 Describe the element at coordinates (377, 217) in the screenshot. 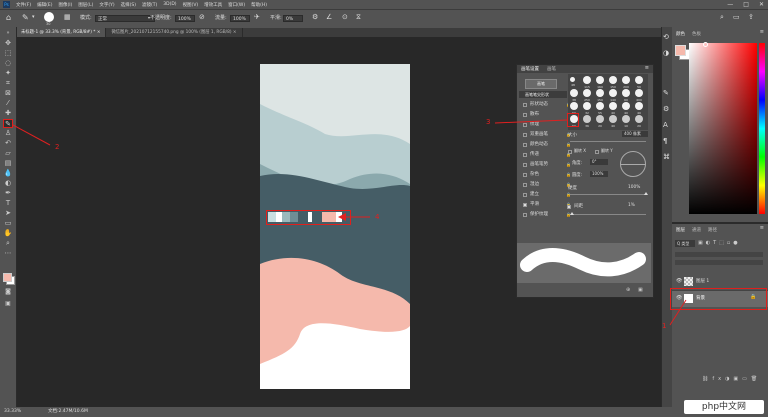

I see `annotation-label-4: 4` at that location.